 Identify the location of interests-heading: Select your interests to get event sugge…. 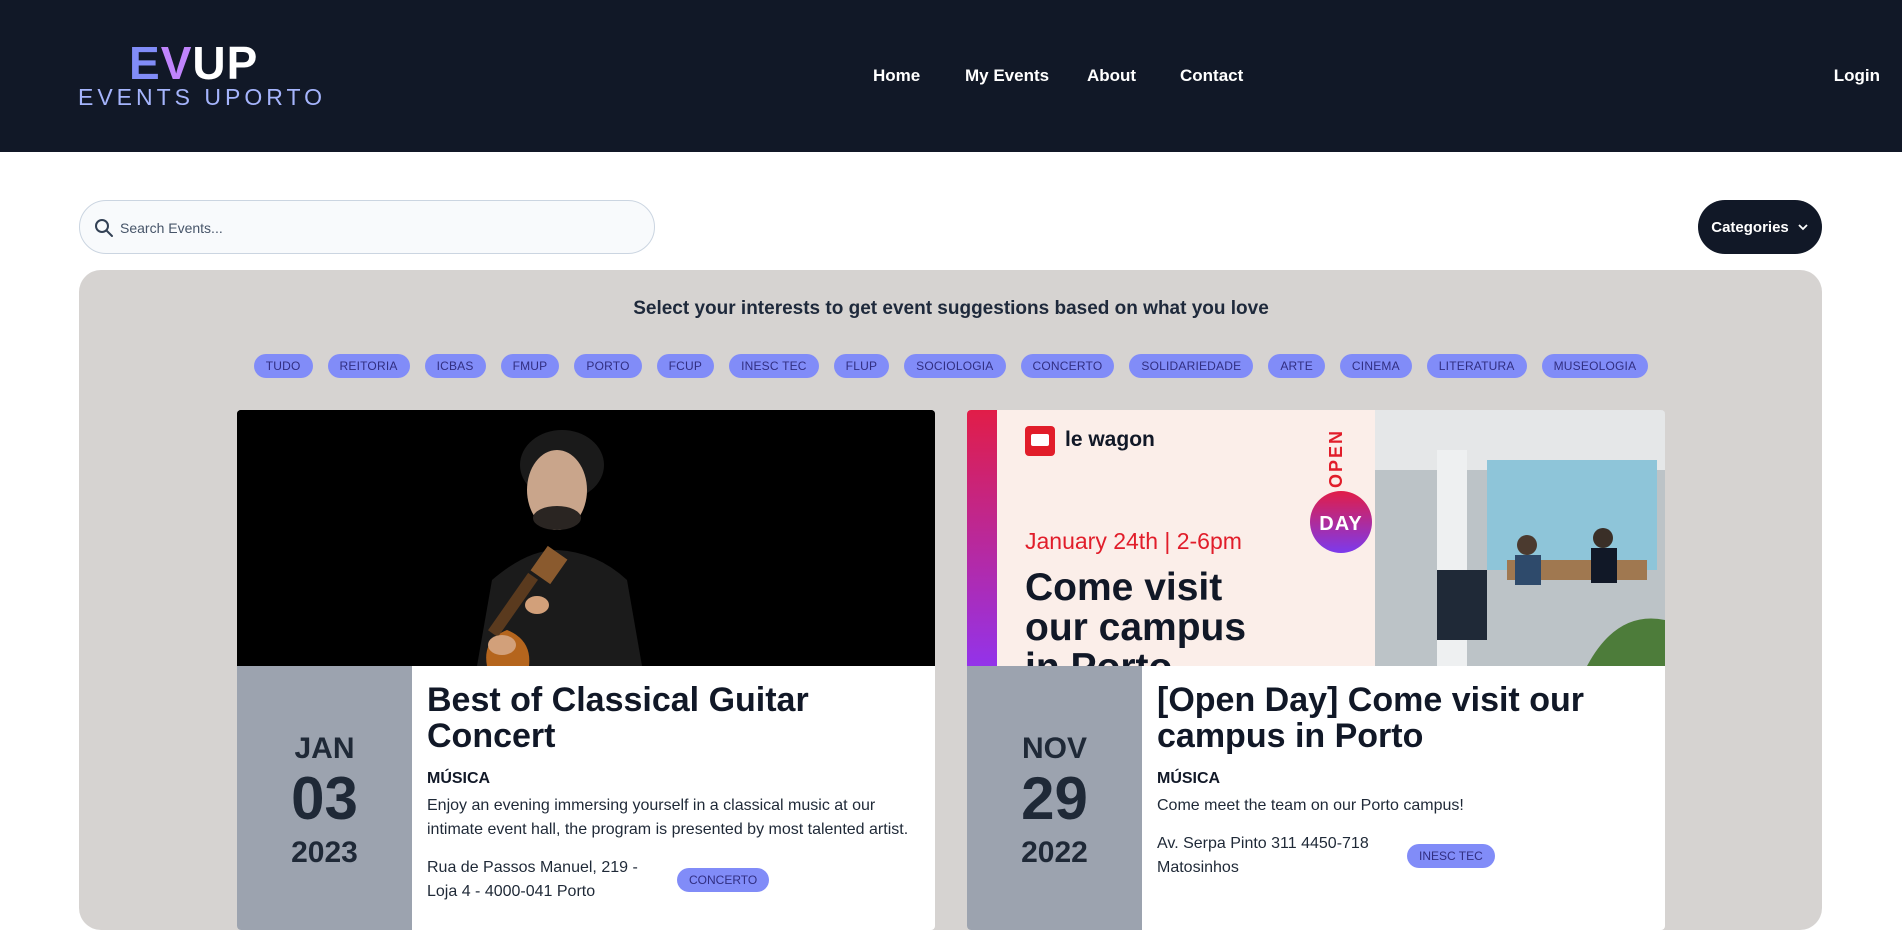
(951, 308).